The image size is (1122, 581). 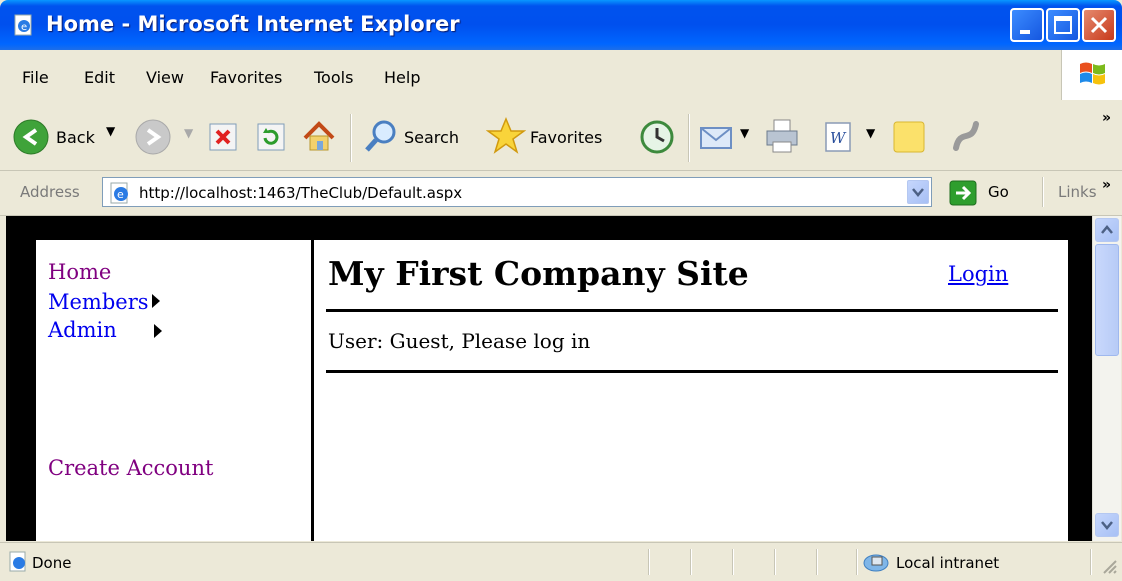 I want to click on status-text: Done, so click(x=52, y=563).